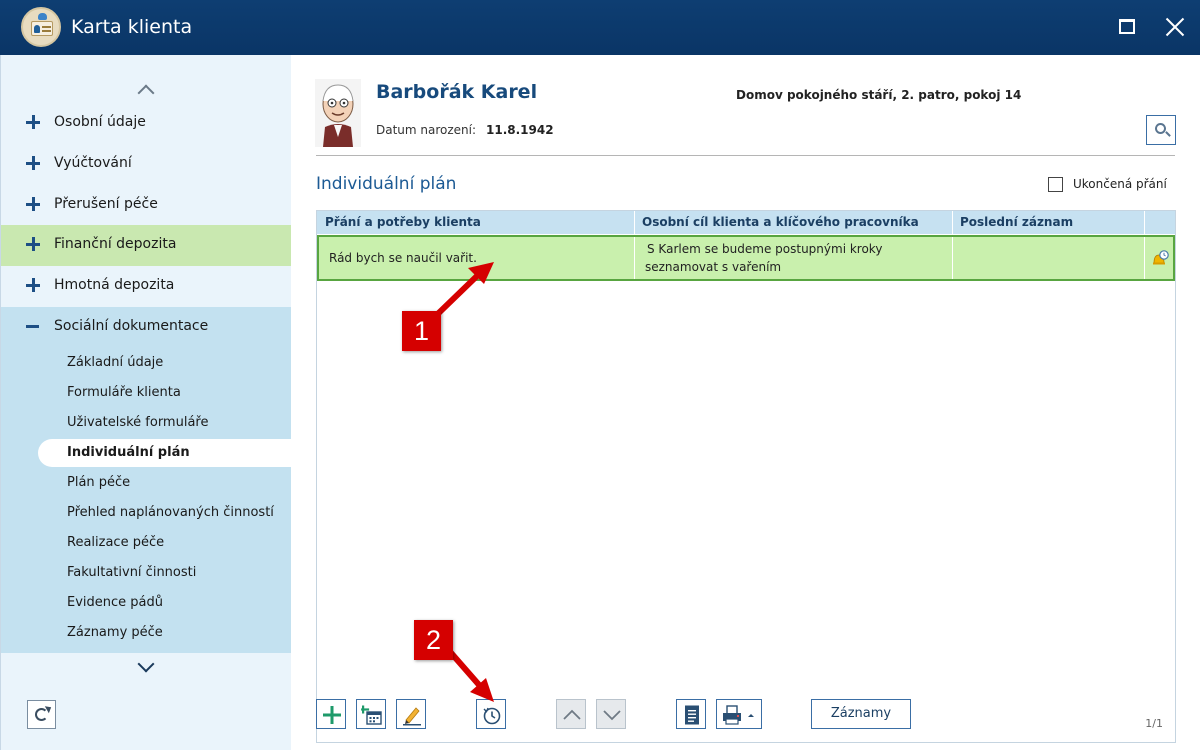  Describe the element at coordinates (41, 27) in the screenshot. I see `client-card-icon` at that location.